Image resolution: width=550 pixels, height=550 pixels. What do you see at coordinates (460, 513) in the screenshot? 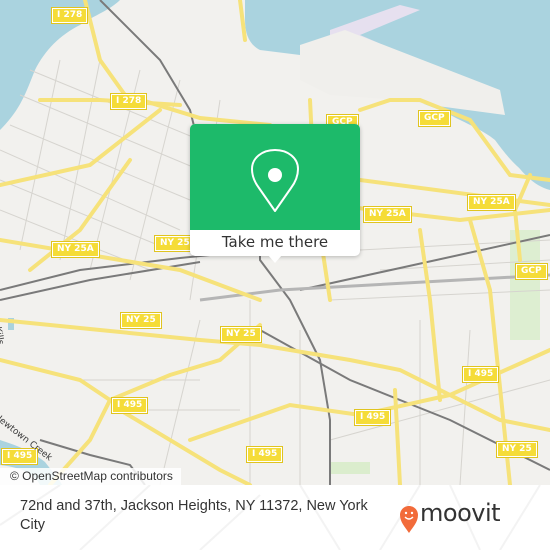
I see `moovit-brand: moovit` at bounding box center [460, 513].